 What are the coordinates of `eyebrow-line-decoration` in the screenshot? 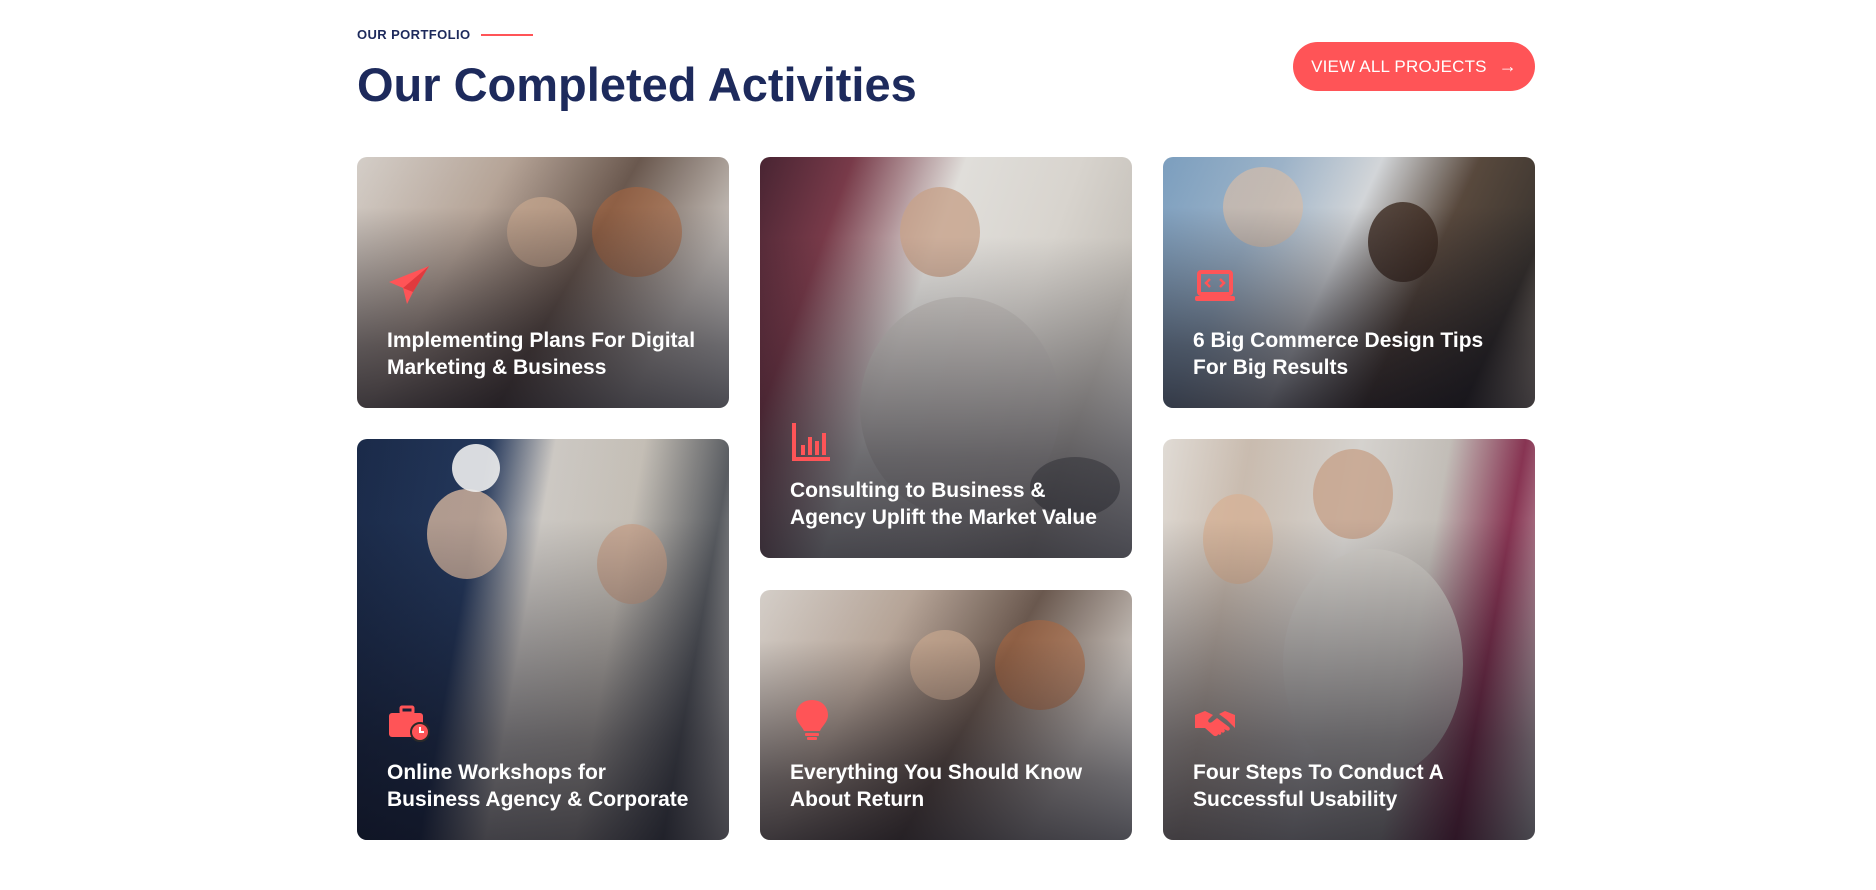 It's located at (506, 34).